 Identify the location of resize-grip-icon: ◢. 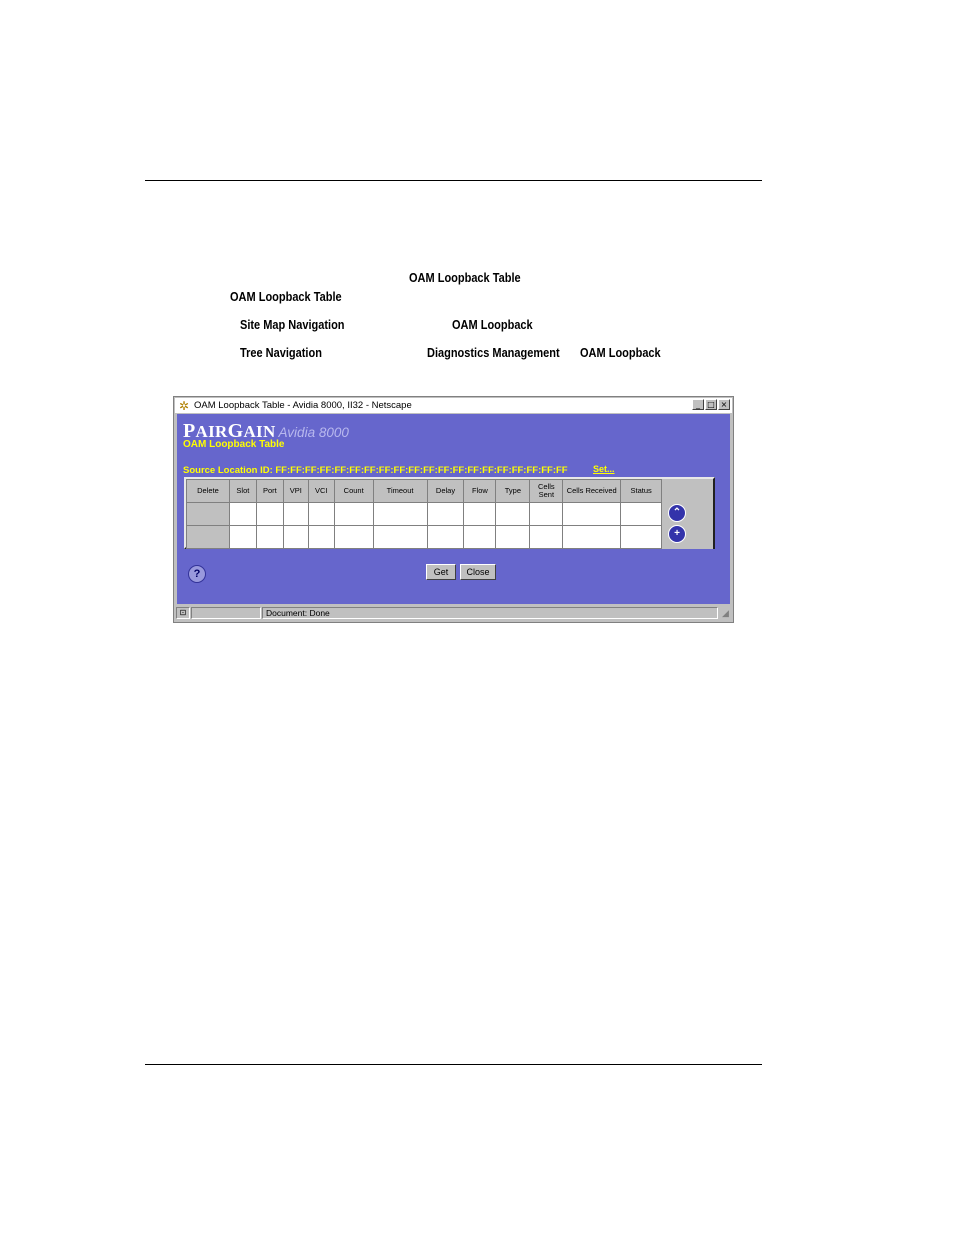
(725, 613).